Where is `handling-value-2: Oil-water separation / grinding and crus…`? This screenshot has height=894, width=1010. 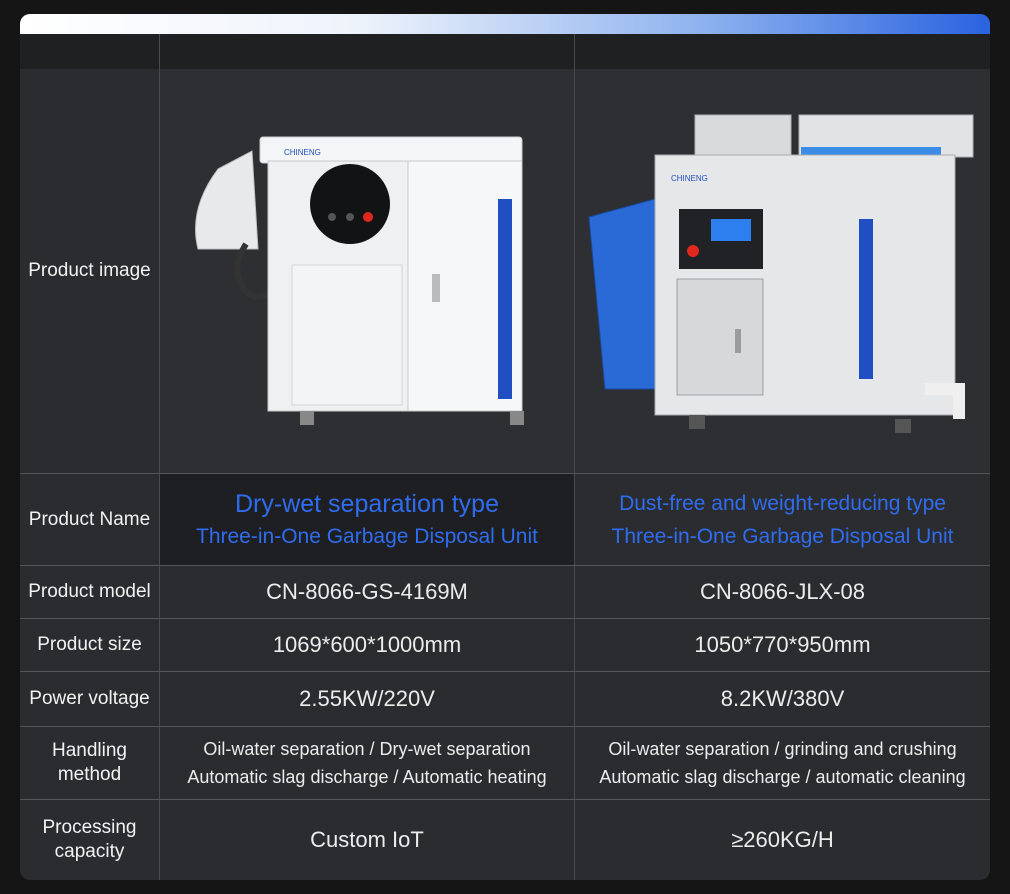
handling-value-2: Oil-water separation / grinding and crus… is located at coordinates (782, 763).